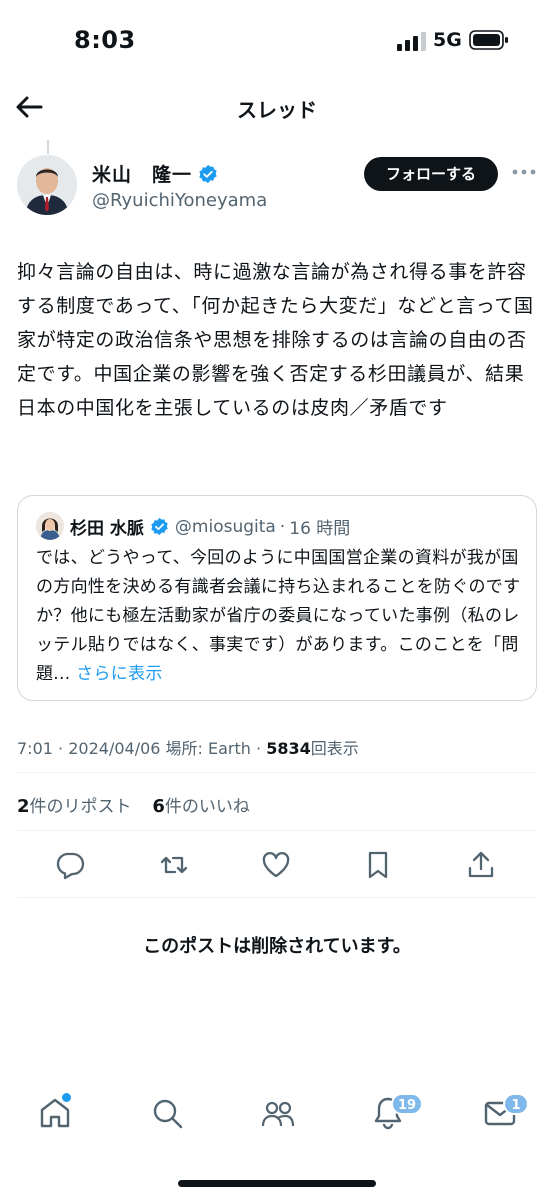 This screenshot has width=554, height=1200. What do you see at coordinates (208, 748) in the screenshot?
I see `post-location: 場所: Earth` at bounding box center [208, 748].